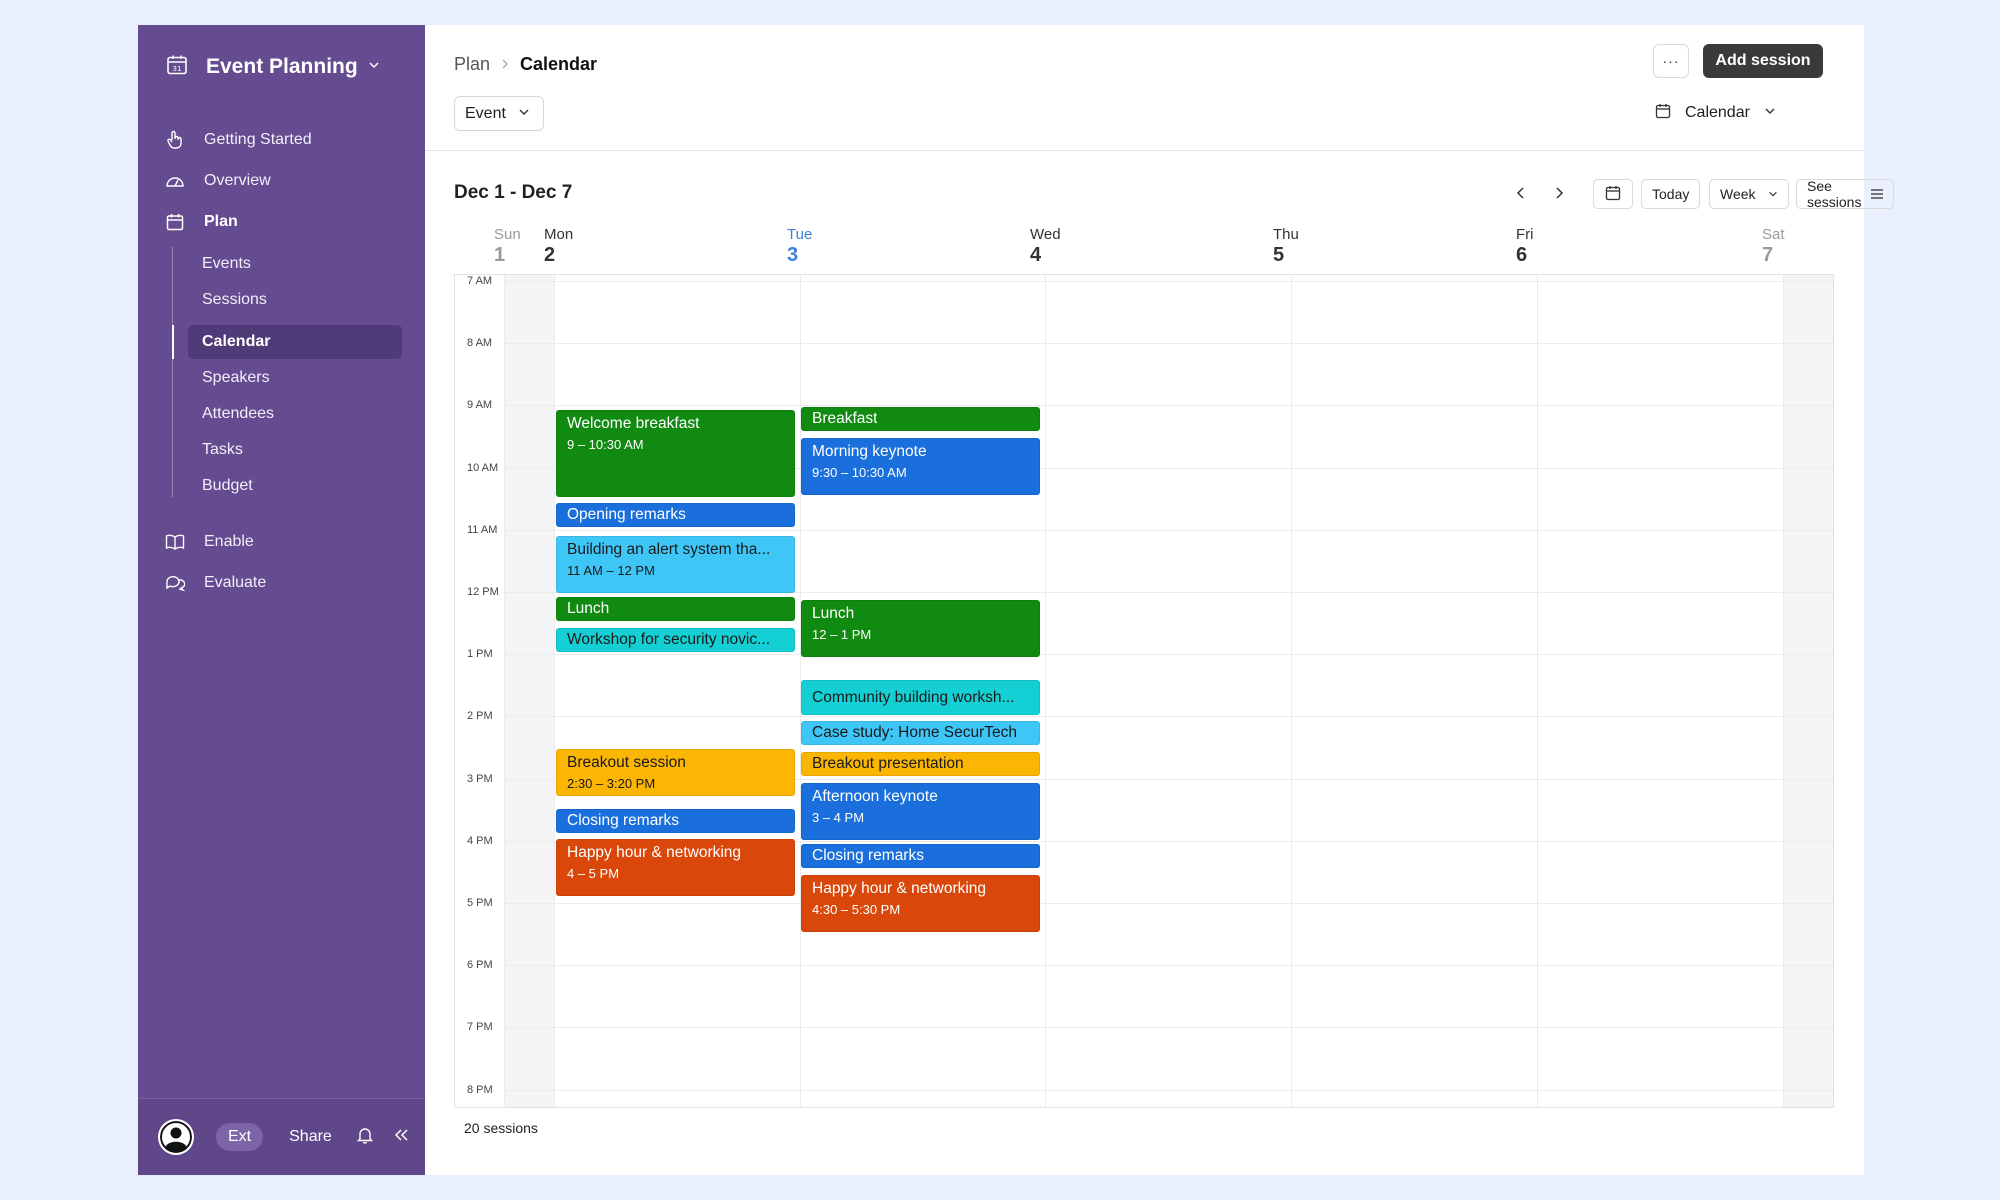 The height and width of the screenshot is (1200, 2000). Describe the element at coordinates (240, 1137) in the screenshot. I see `ext-badge: Ext` at that location.